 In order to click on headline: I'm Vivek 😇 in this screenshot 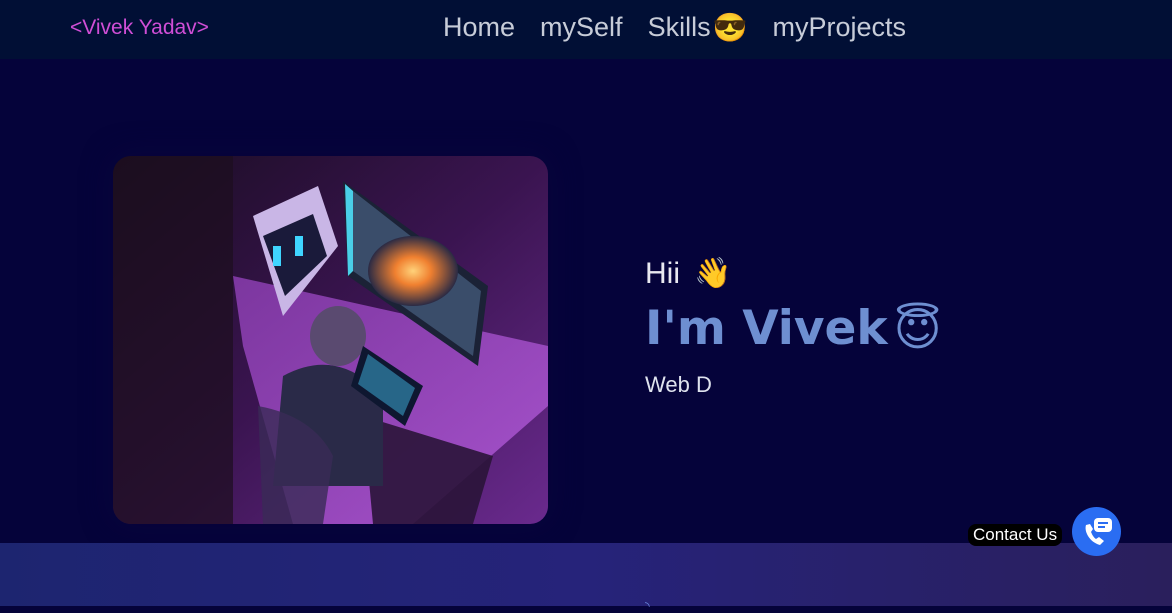, I will do `click(793, 328)`.